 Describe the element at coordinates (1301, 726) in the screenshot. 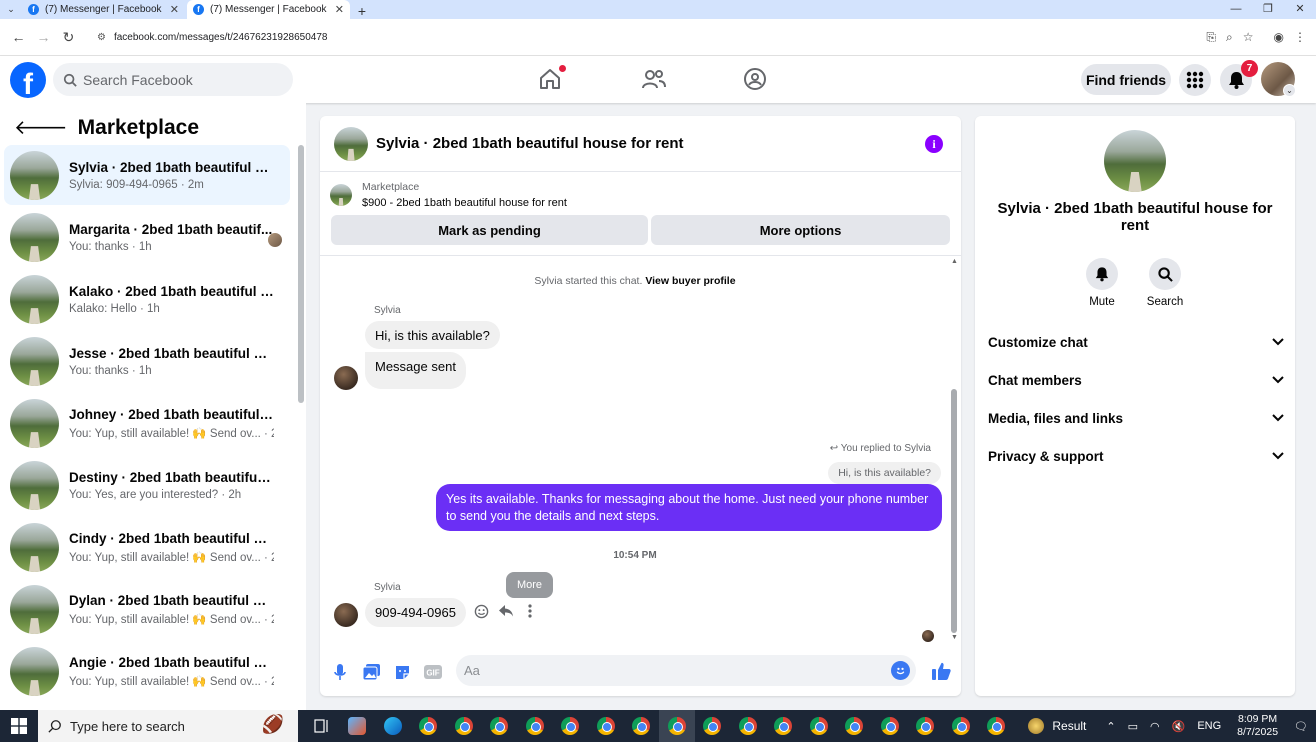

I see `notification-center-icon: 🗨` at that location.